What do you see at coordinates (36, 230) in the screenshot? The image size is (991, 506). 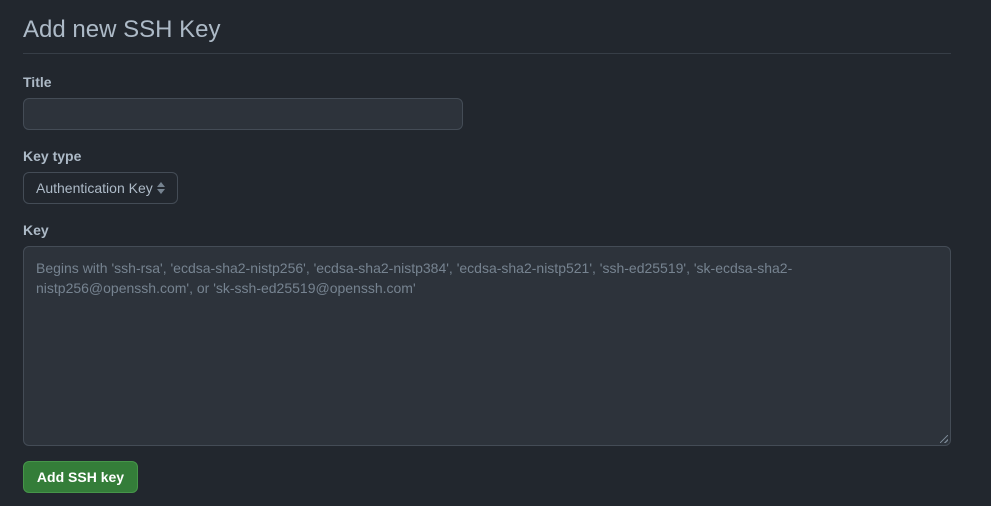 I see `key-label: Key` at bounding box center [36, 230].